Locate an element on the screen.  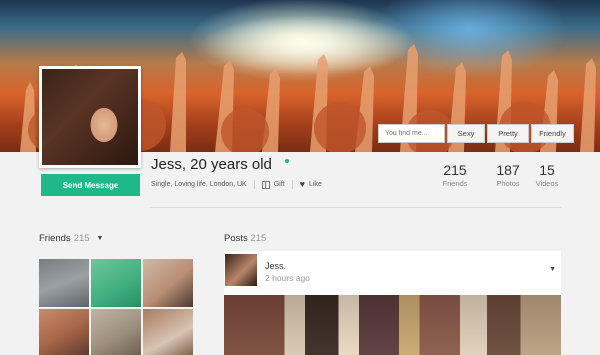
like-button: ♥ Like is located at coordinates (311, 184).